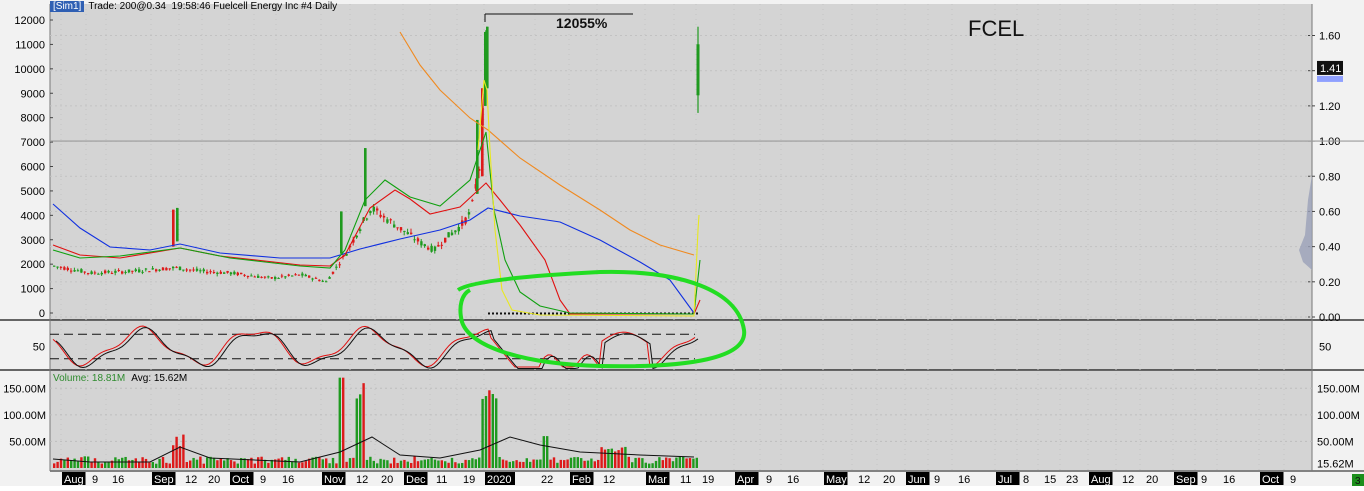 The width and height of the screenshot is (1364, 491). What do you see at coordinates (33, 241) in the screenshot?
I see `left-axis-tick-label: 3000` at bounding box center [33, 241].